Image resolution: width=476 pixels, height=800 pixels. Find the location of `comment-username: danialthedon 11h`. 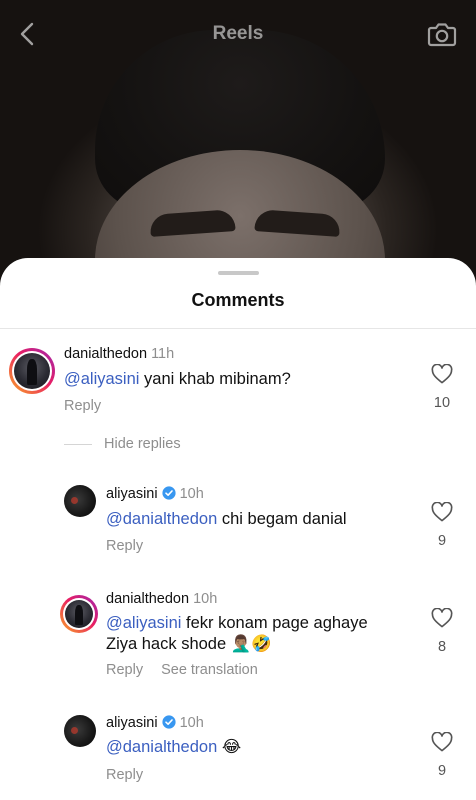

comment-username: danialthedon 11h is located at coordinates (119, 354).